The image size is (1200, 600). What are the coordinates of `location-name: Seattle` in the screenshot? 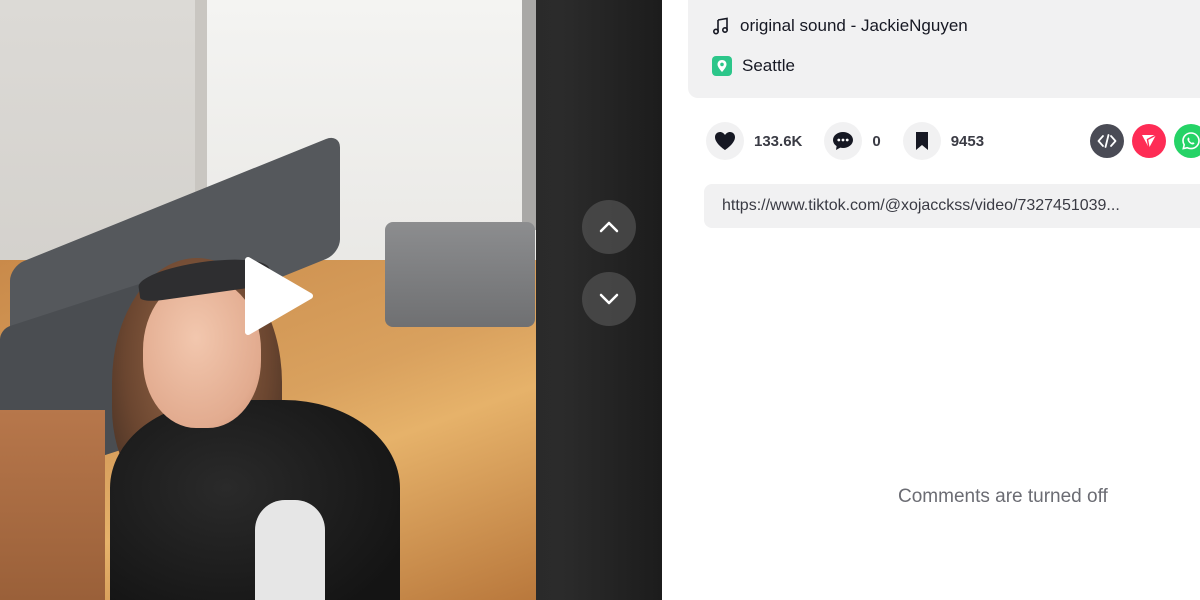 It's located at (768, 65).